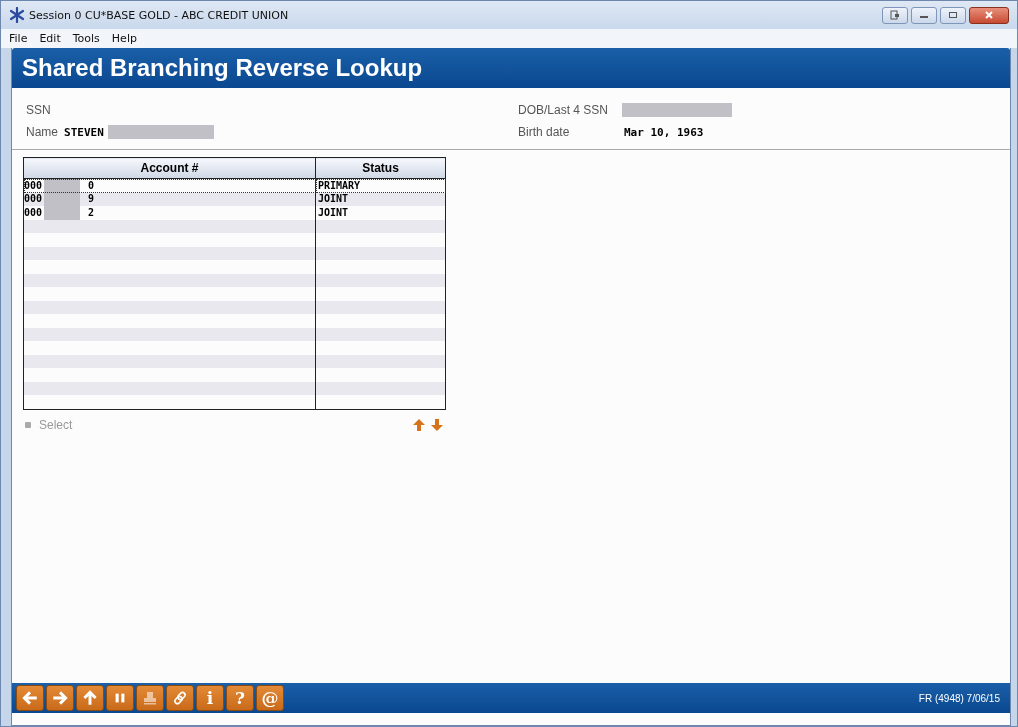 The image size is (1018, 727). Describe the element at coordinates (159, 15) in the screenshot. I see `window-title: Session 0 CU*BASE GOLD - ABC CREDIT UNION` at that location.